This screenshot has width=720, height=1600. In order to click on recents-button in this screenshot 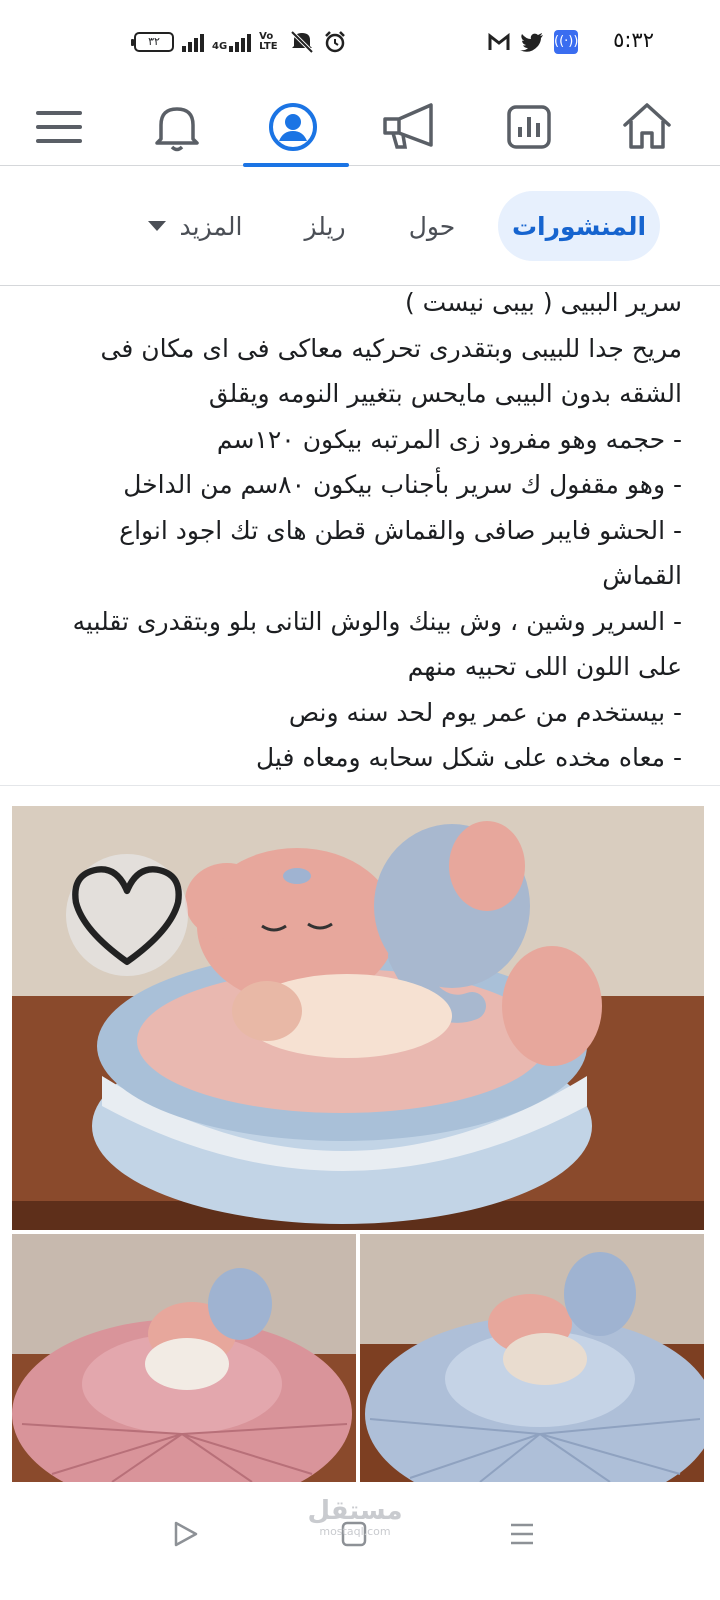, I will do `click(522, 1534)`.